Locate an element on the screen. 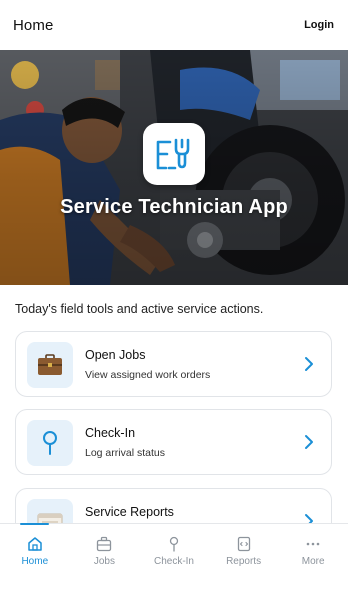  nav-label: Check-In is located at coordinates (173, 561).